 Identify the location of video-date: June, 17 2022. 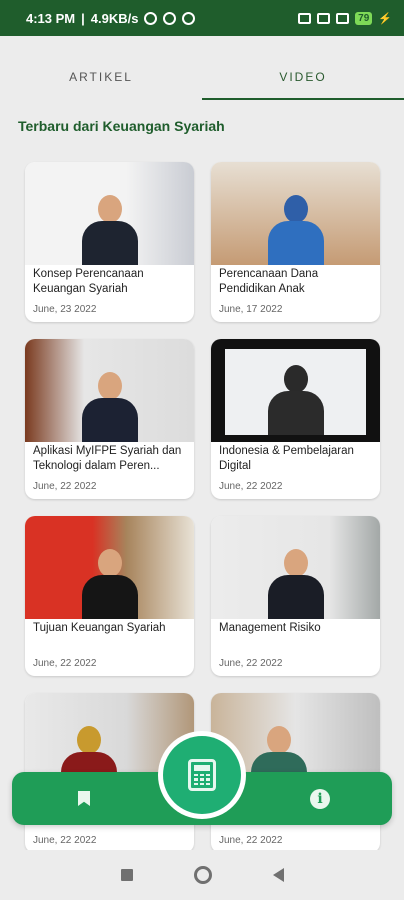
(251, 309).